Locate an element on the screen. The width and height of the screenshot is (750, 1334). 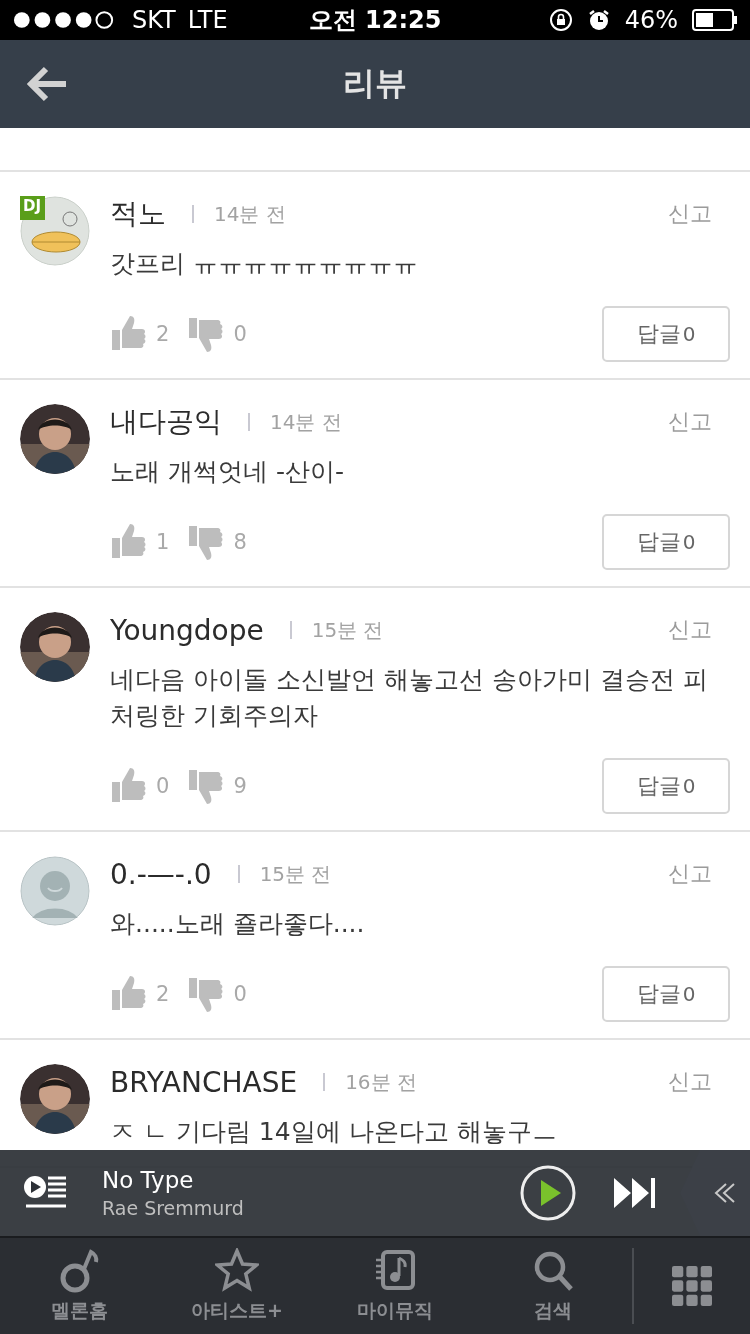
post-time: 16분 전 is located at coordinates (381, 1082).